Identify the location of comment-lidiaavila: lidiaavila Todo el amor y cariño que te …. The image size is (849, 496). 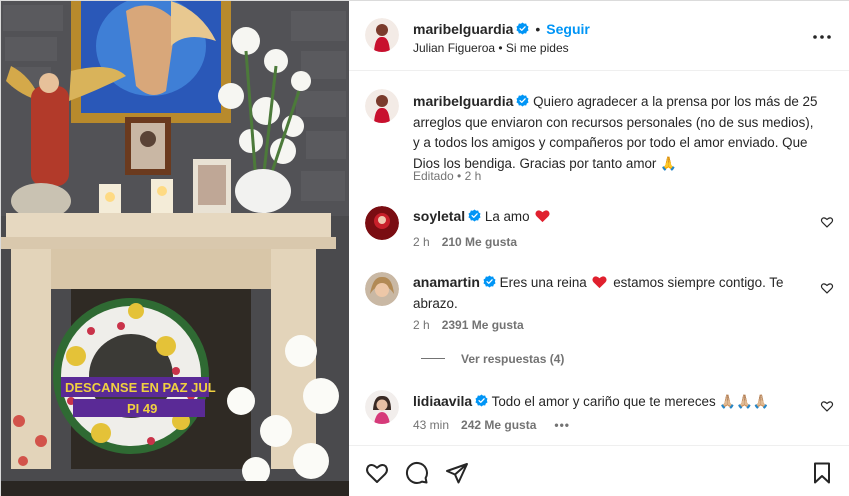
(610, 402).